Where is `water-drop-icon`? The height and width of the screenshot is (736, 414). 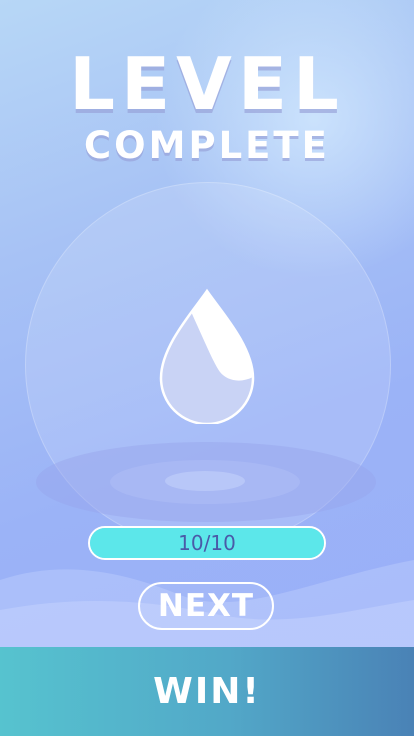 water-drop-icon is located at coordinates (207, 356).